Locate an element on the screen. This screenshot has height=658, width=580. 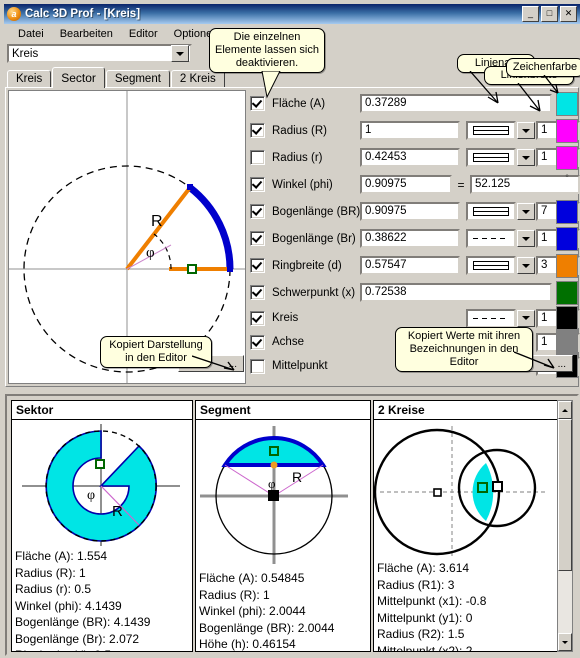
close-button: ✕ is located at coordinates (568, 14).